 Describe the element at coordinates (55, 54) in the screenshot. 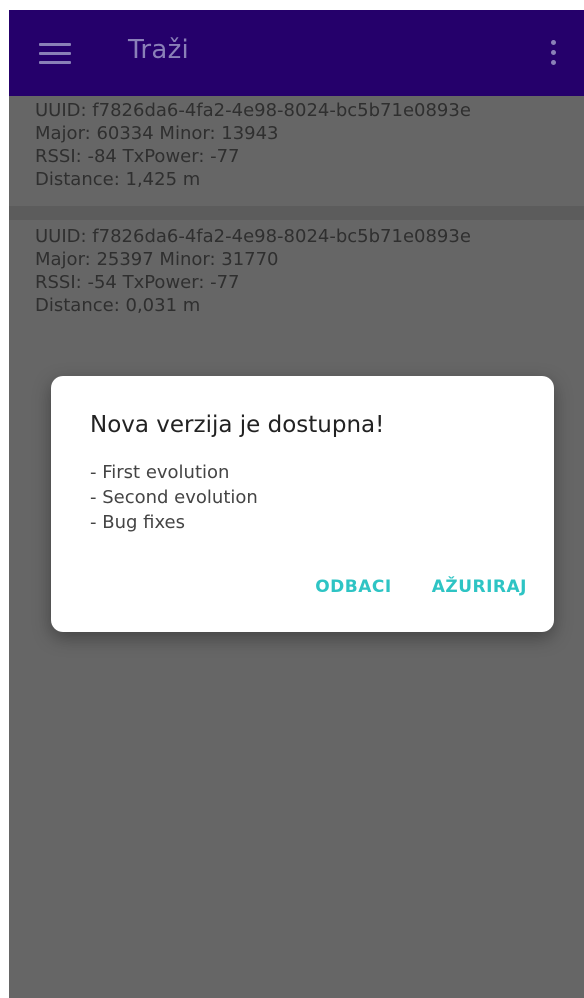

I see `hamburger-menu-icon` at that location.